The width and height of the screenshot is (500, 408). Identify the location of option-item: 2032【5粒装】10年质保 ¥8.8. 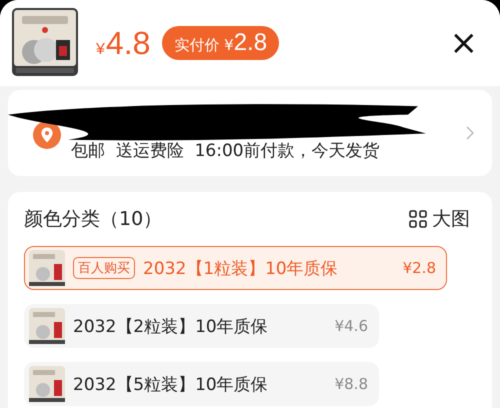
(201, 384).